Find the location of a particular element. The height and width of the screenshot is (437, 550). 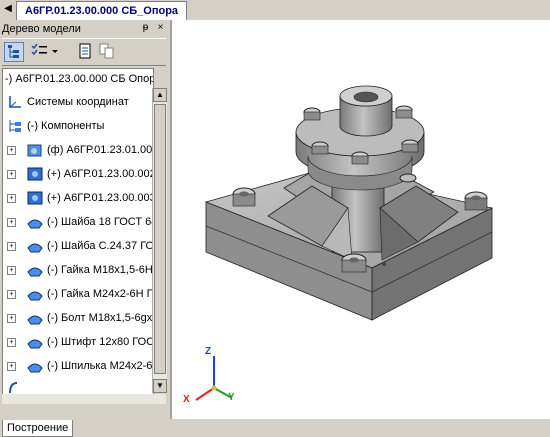

axis-triad is located at coordinates (214, 378).